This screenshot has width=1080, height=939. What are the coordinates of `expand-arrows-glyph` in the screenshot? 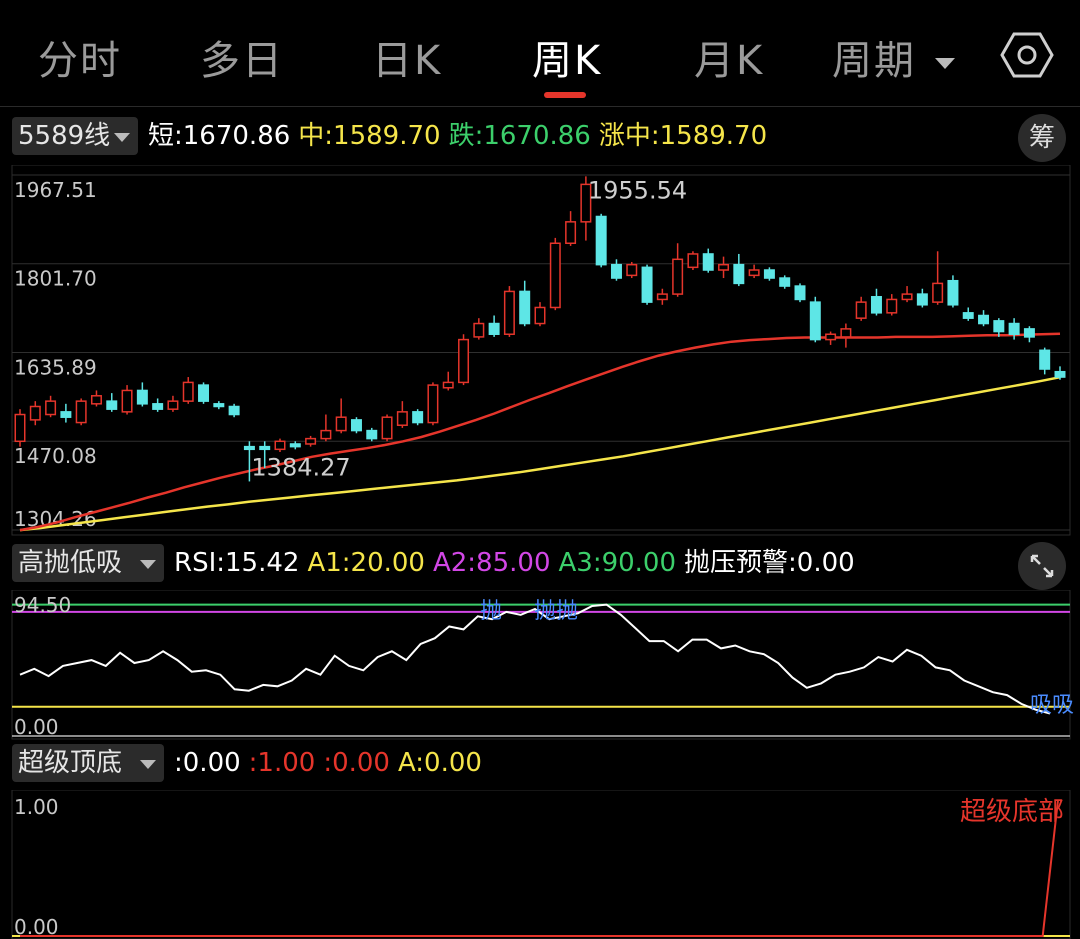 It's located at (1042, 566).